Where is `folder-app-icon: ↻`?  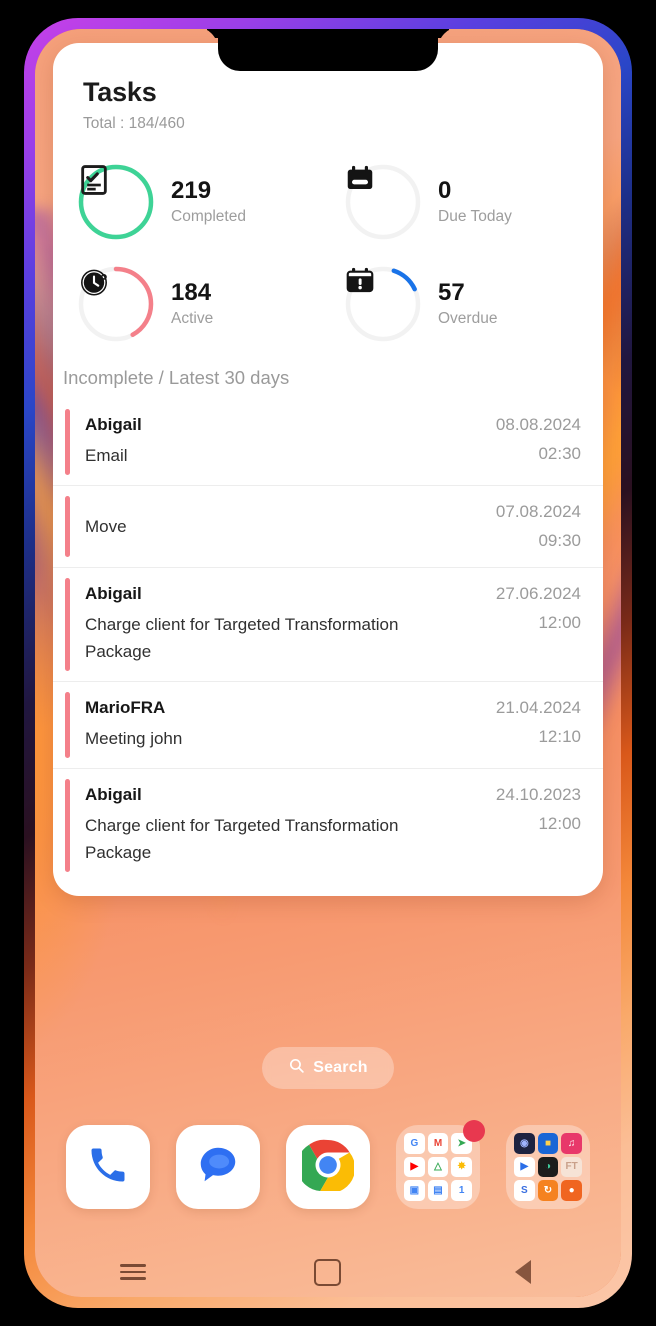 folder-app-icon: ↻ is located at coordinates (548, 1190).